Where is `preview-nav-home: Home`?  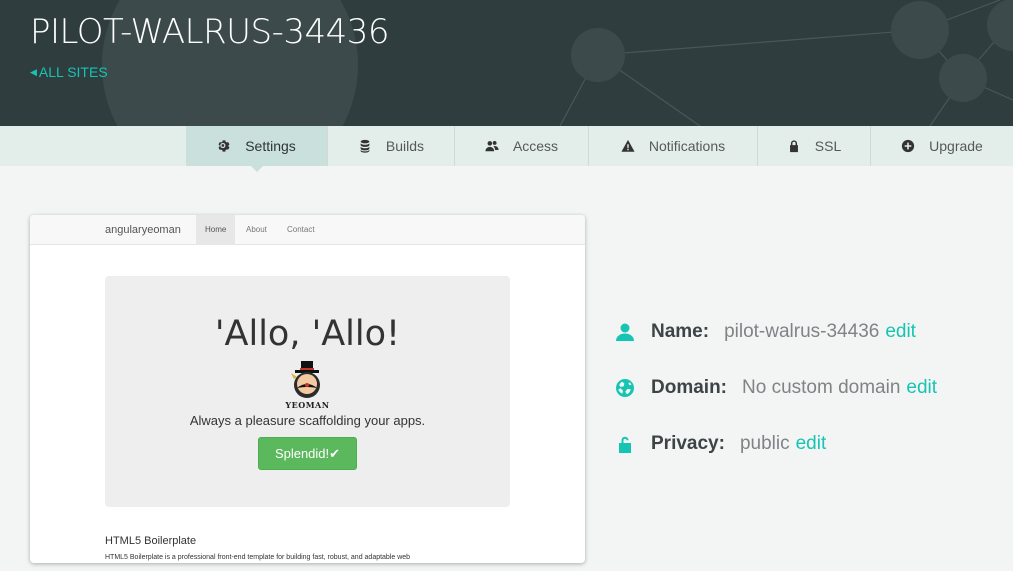 preview-nav-home: Home is located at coordinates (216, 230).